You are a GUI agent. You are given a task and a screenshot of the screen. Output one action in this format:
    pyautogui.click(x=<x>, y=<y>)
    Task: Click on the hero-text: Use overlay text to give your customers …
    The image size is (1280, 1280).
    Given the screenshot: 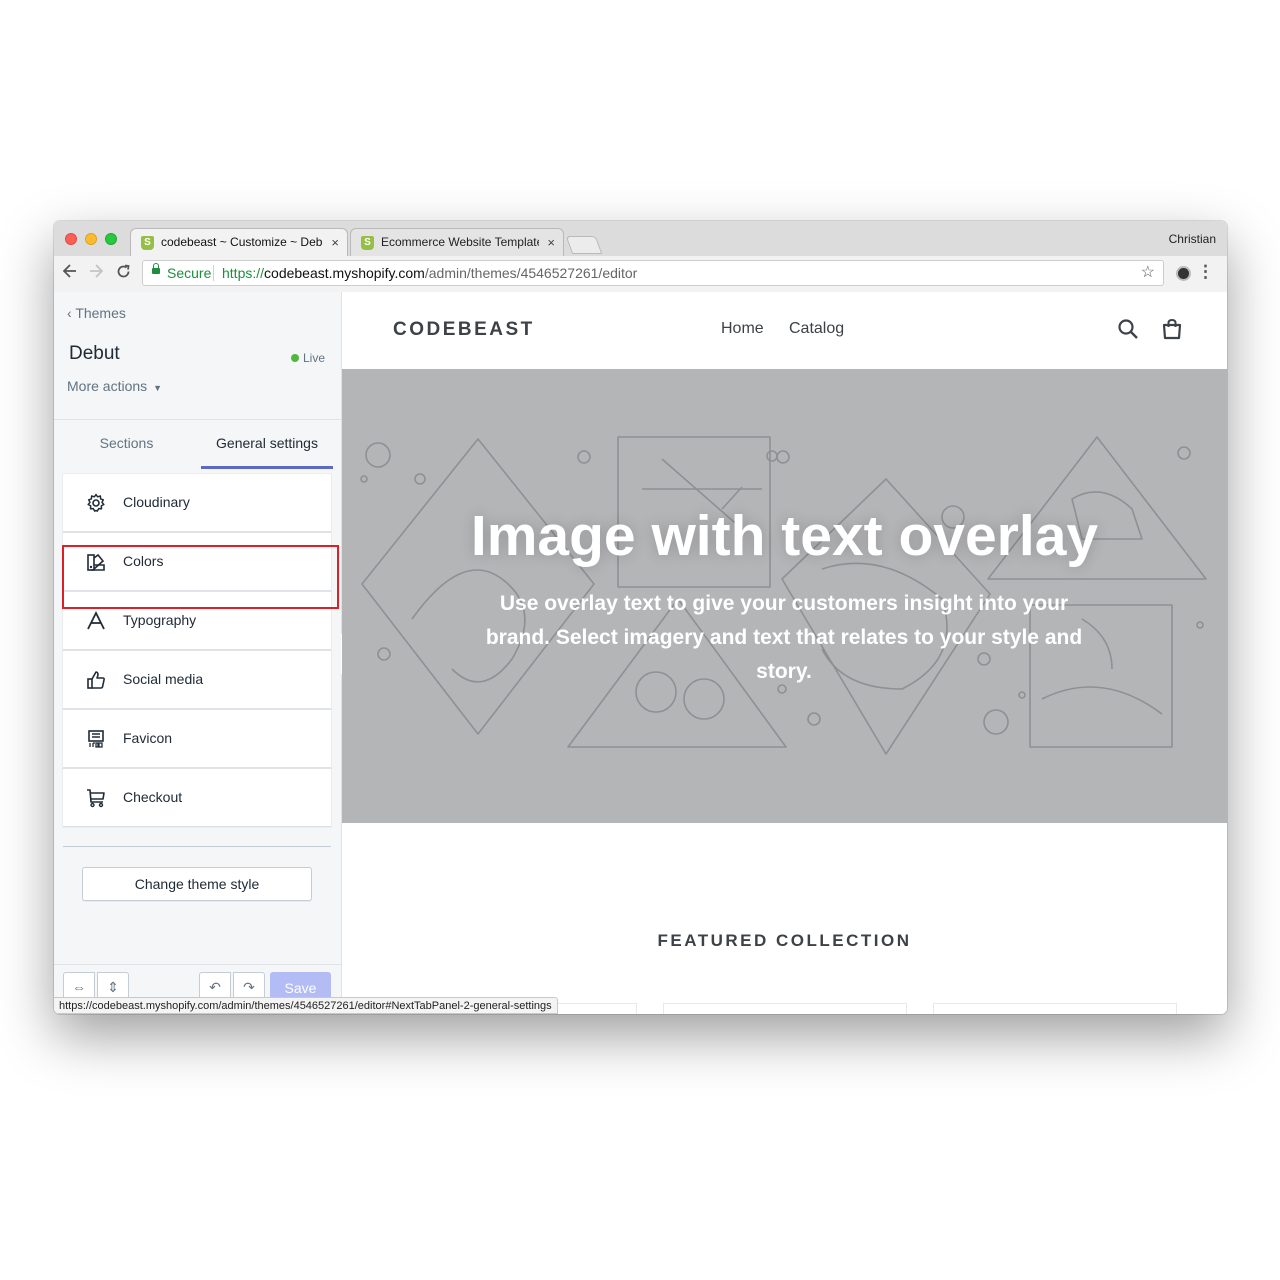 What is the action you would take?
    pyautogui.click(x=784, y=637)
    